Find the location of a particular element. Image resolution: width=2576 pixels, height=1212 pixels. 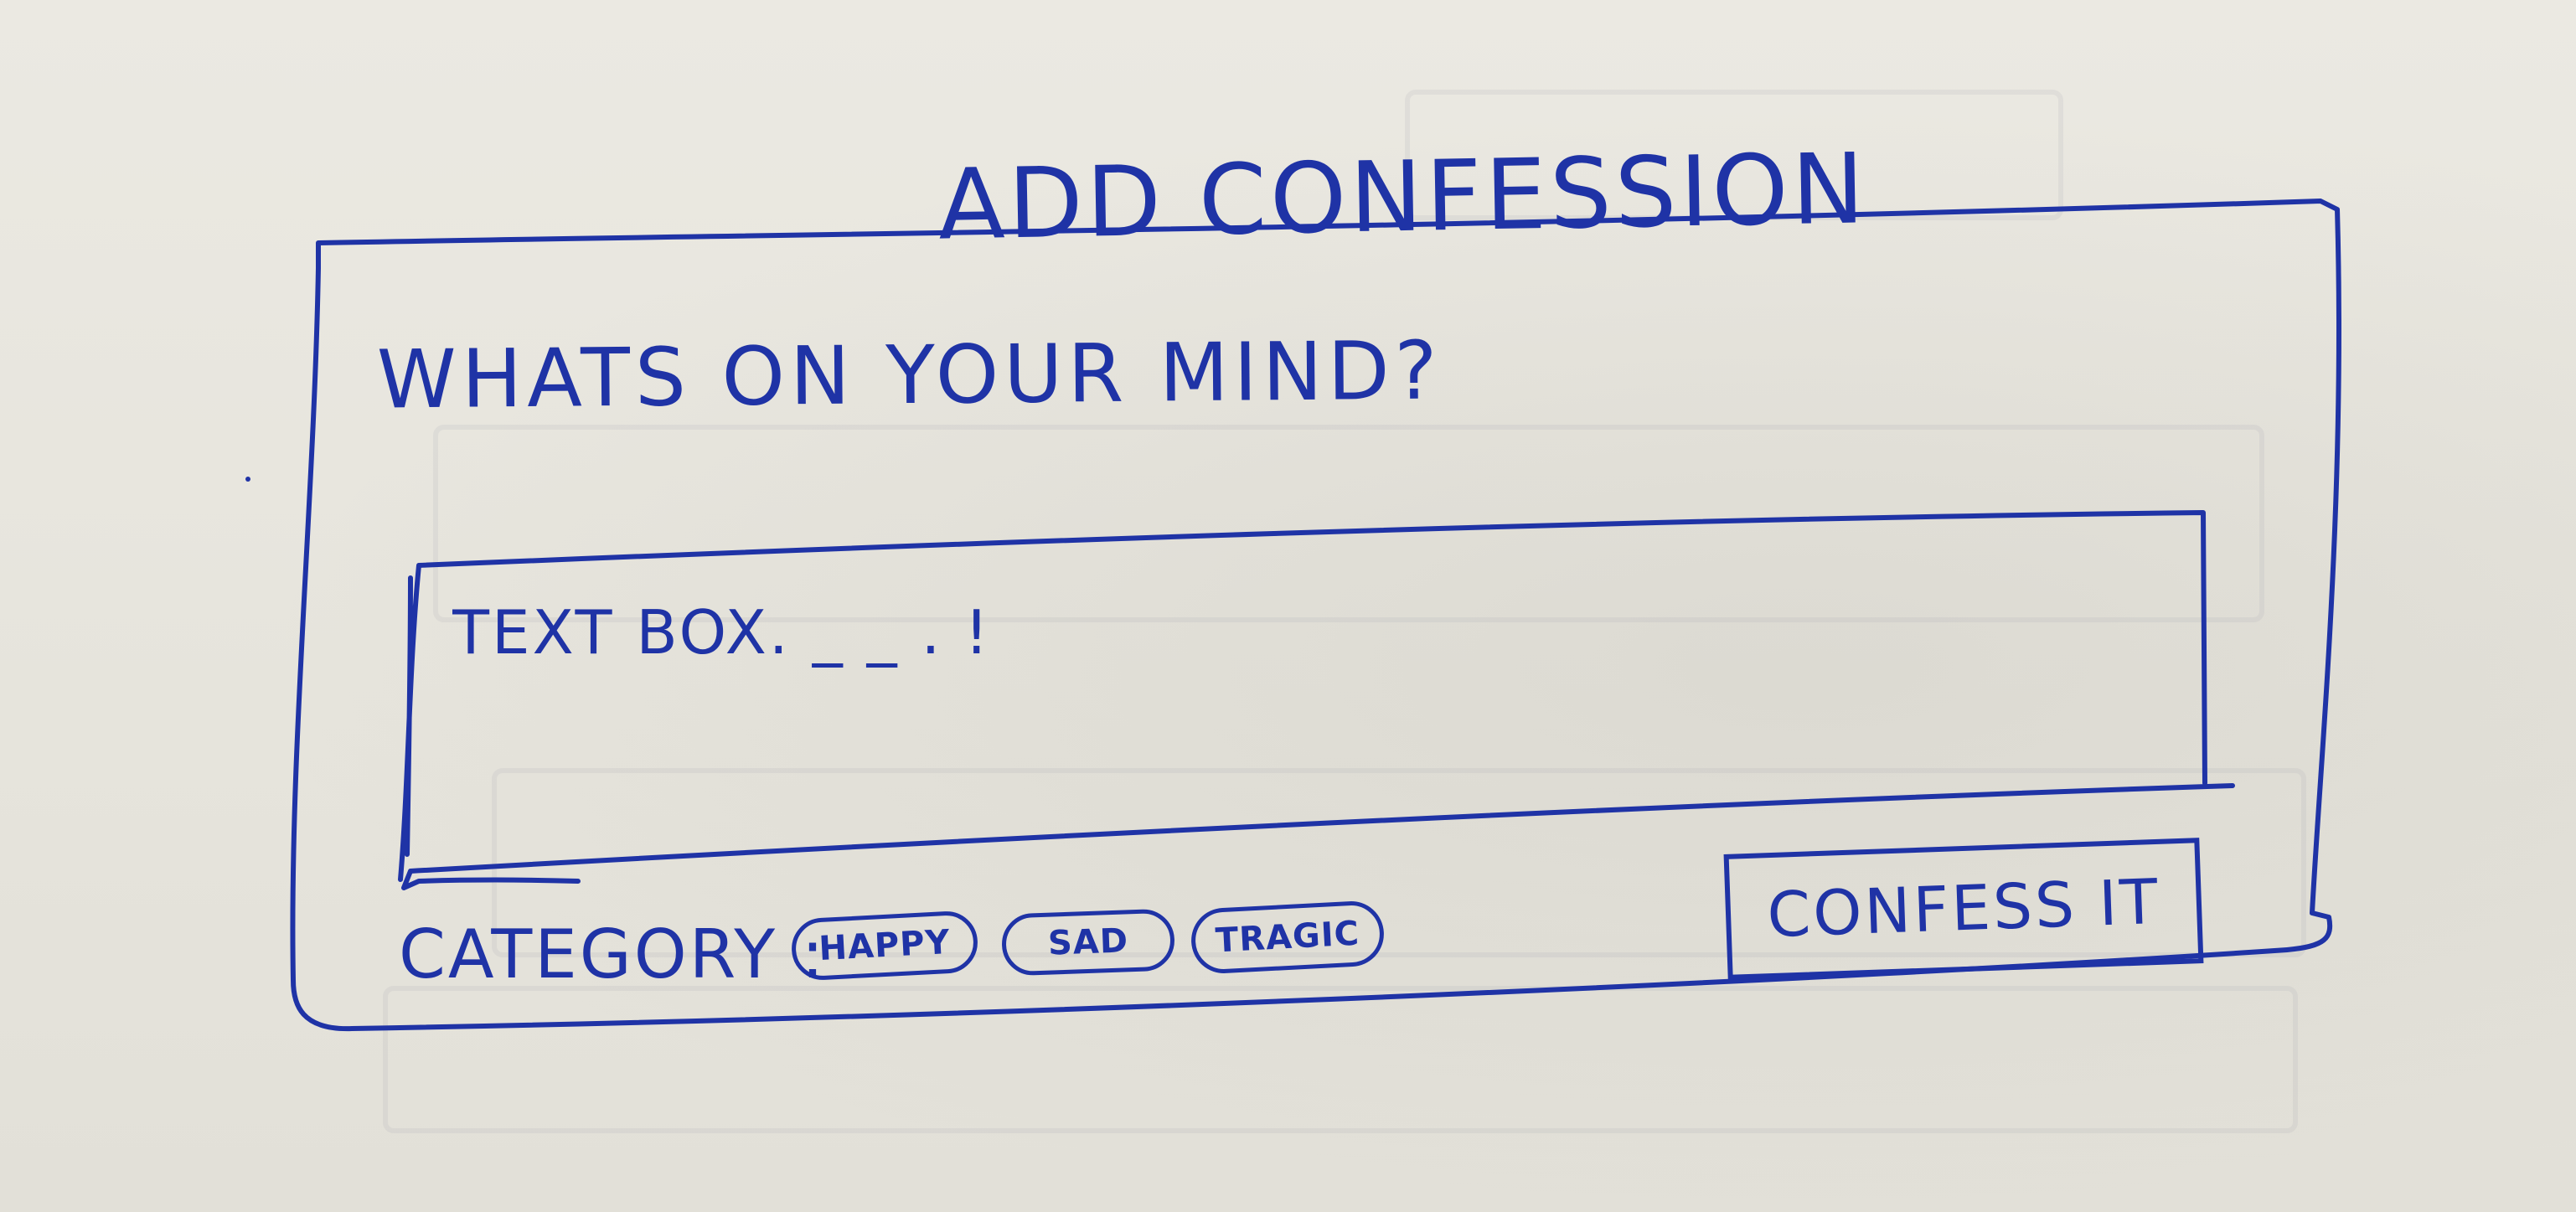

dialog-title: ADD CONFESSION is located at coordinates (1403, 197).